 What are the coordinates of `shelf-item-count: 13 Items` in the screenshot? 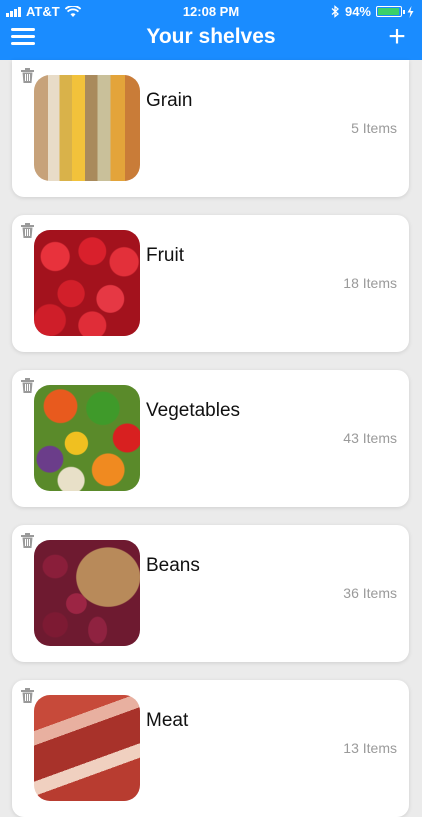 It's located at (370, 748).